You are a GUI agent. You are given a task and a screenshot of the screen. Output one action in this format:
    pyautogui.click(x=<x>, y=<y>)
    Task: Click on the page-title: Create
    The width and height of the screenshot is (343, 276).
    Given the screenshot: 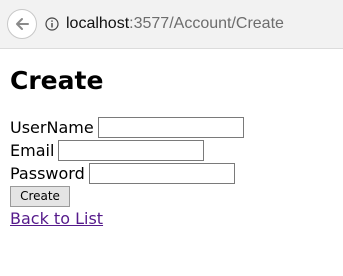 What is the action you would take?
    pyautogui.click(x=57, y=80)
    